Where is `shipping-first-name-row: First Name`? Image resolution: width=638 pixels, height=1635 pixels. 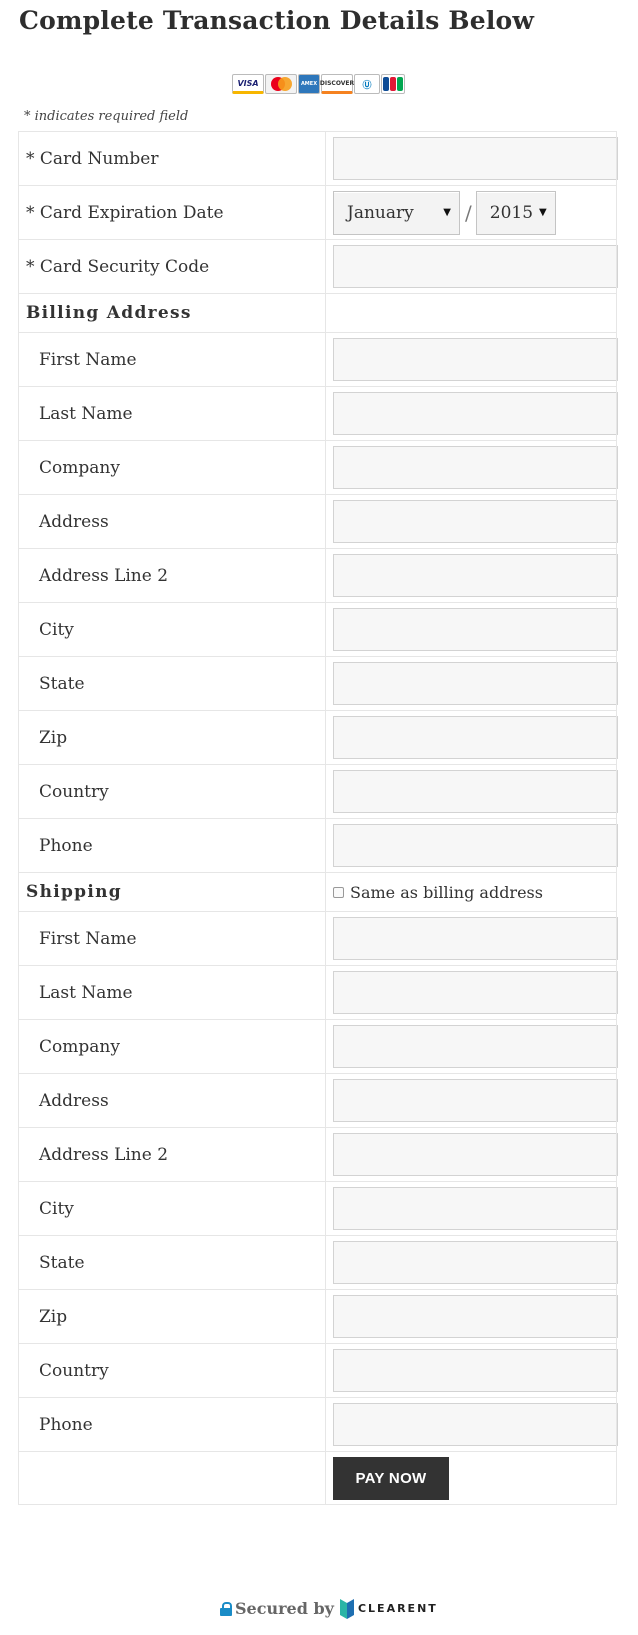
shipping-first-name-row: First Name is located at coordinates (318, 938).